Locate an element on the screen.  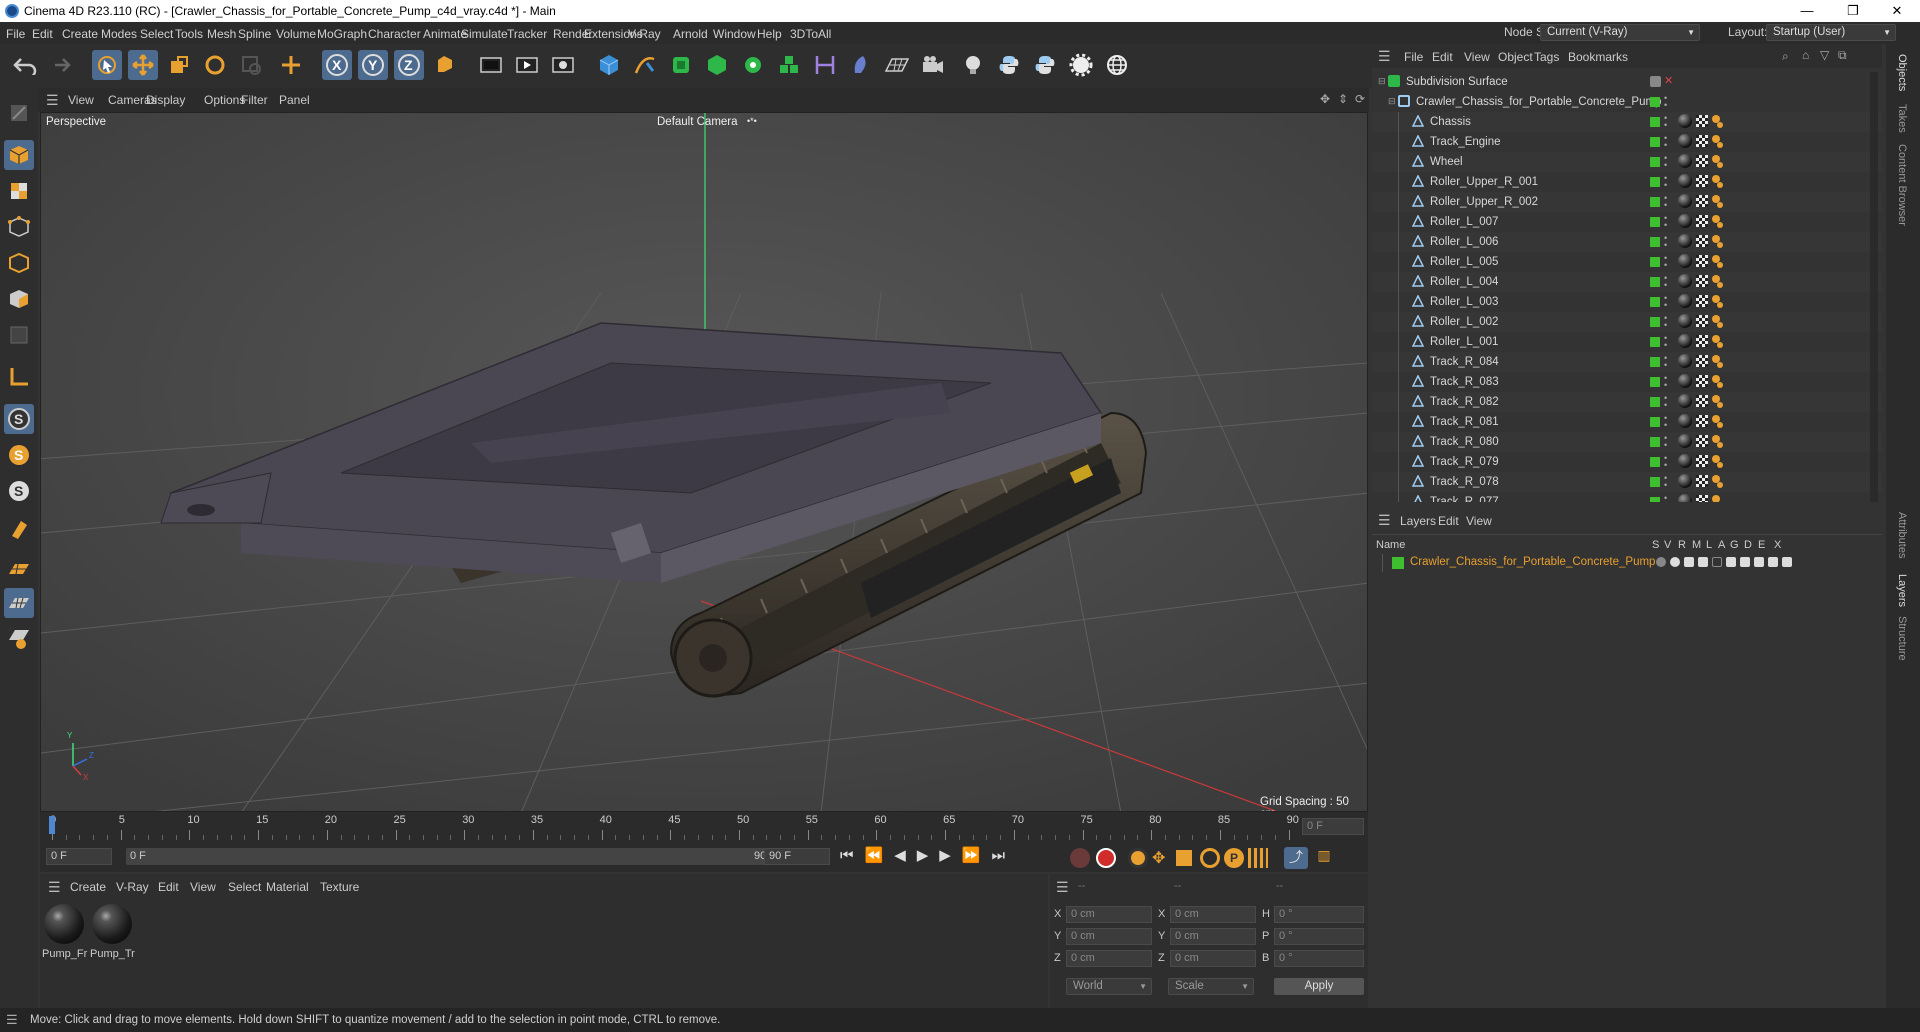
coord-size-field: 0 cm is located at coordinates (1213, 914).